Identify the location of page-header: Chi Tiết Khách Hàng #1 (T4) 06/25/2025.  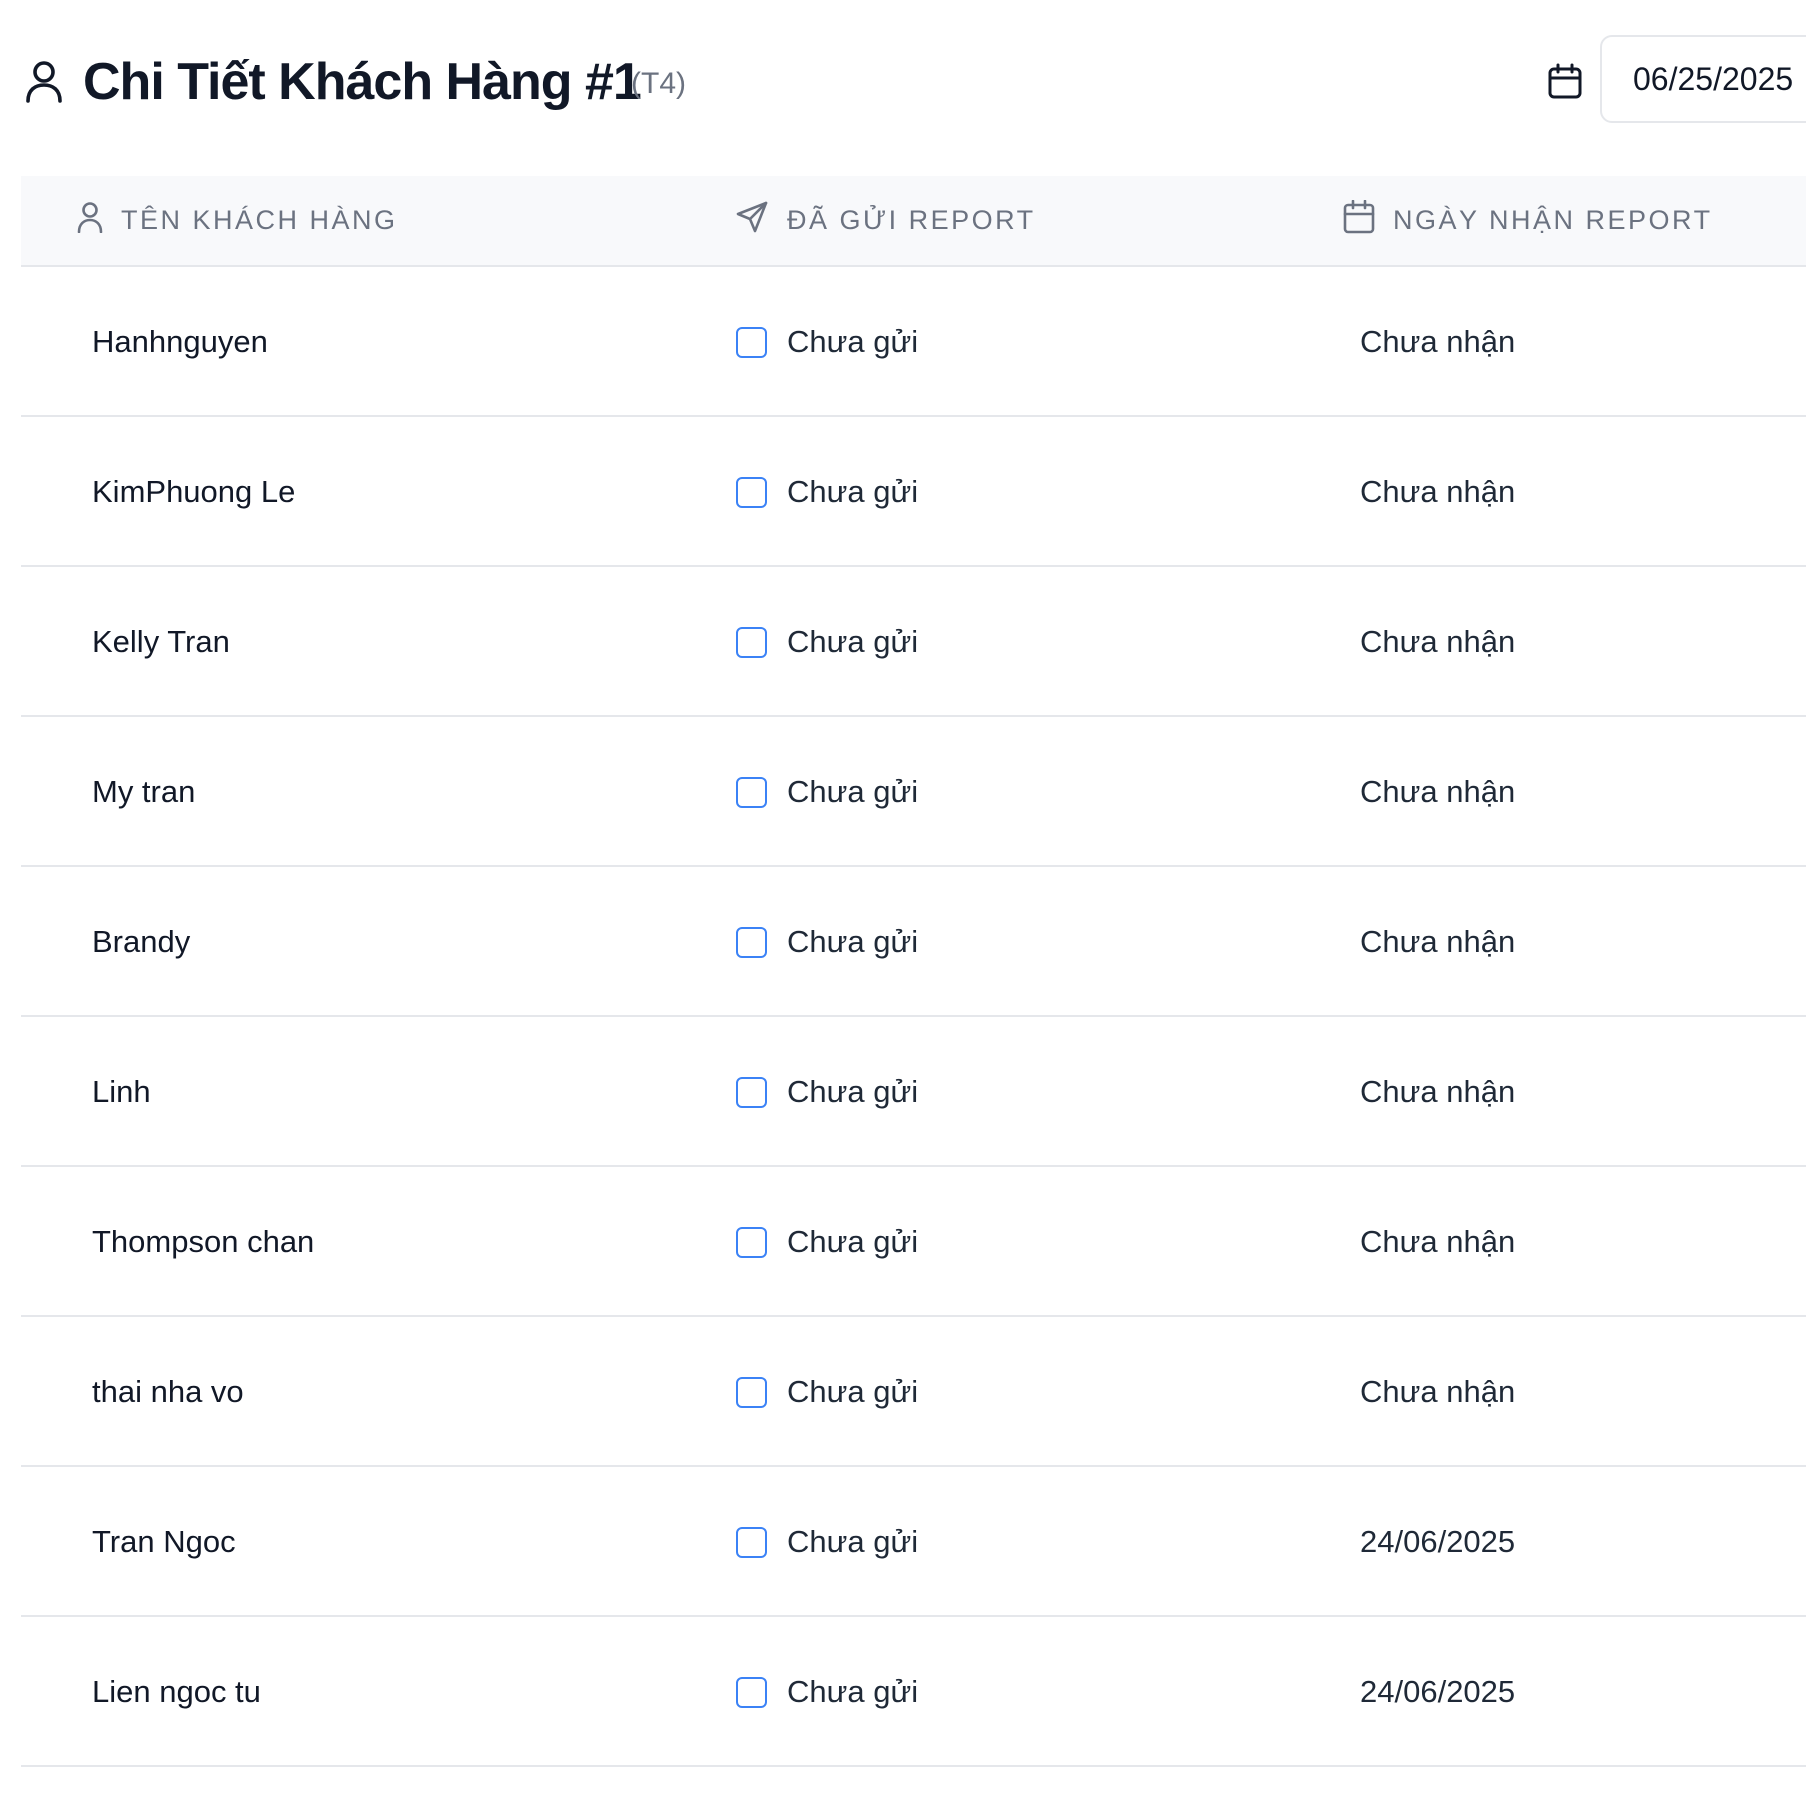
(903, 80).